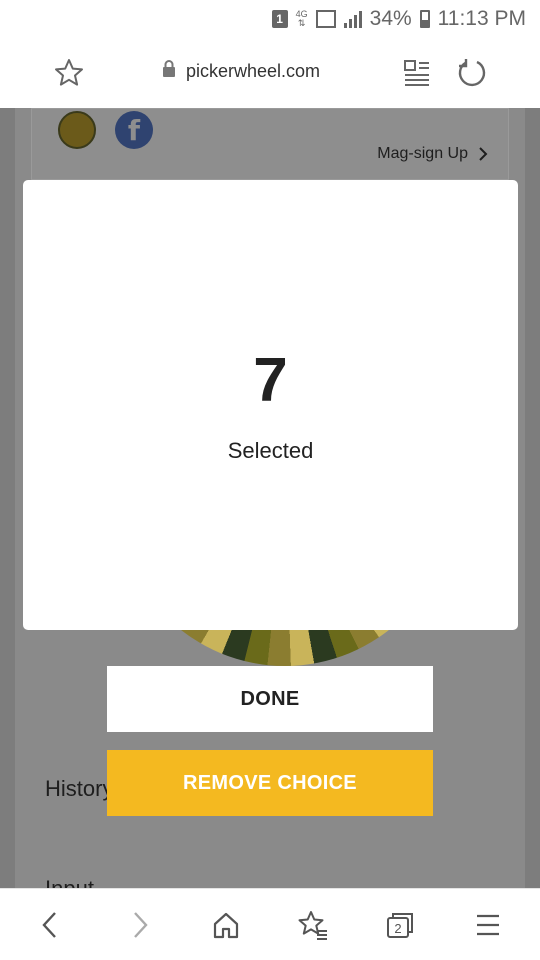 The height and width of the screenshot is (960, 540). What do you see at coordinates (270, 924) in the screenshot?
I see `bottom-navigation: 2` at bounding box center [270, 924].